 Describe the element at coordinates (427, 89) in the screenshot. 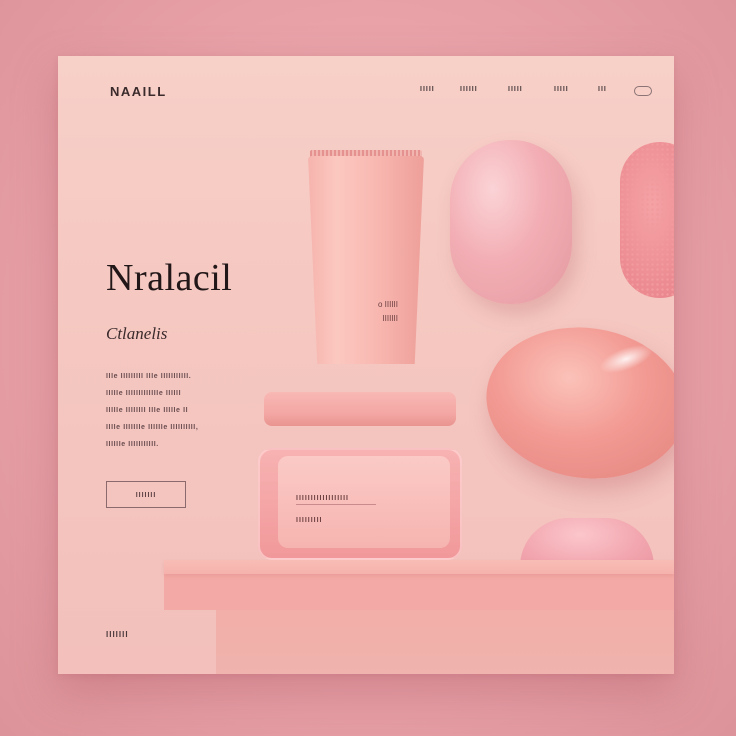

I see `nav-item-1: IIIII` at that location.